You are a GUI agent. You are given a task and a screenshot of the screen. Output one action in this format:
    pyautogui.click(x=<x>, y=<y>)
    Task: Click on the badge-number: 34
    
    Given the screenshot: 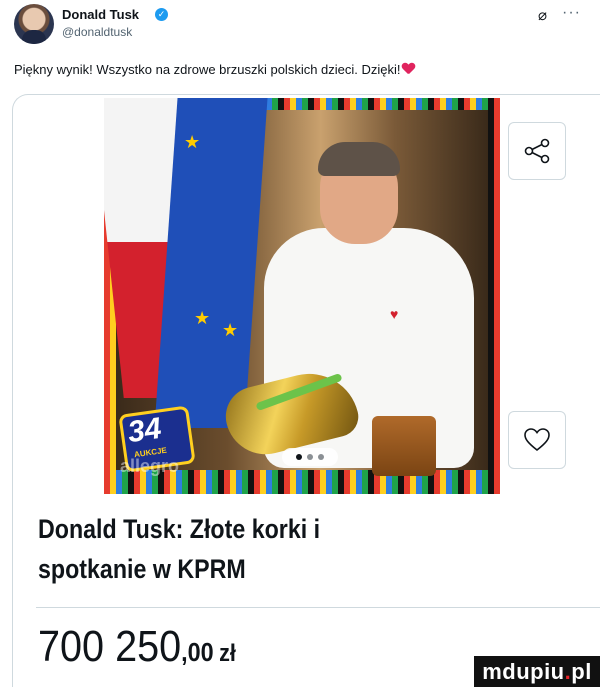 What is the action you would take?
    pyautogui.click(x=144, y=430)
    